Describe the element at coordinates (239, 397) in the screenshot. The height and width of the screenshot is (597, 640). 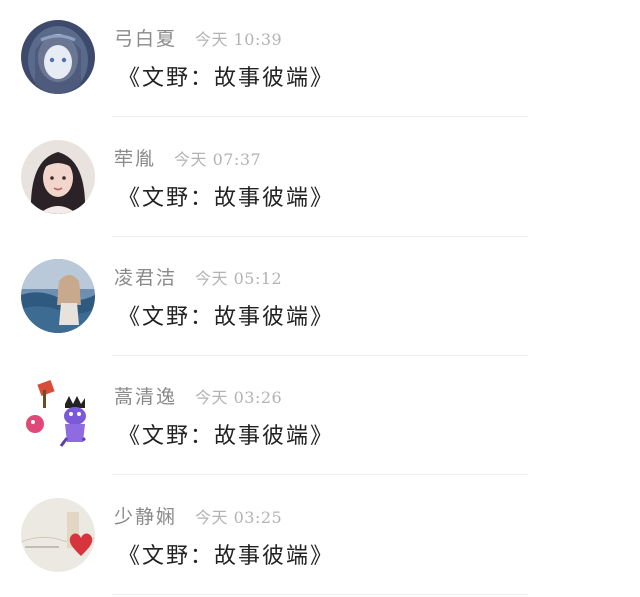
I see `timestamp: 今天 03:26` at that location.